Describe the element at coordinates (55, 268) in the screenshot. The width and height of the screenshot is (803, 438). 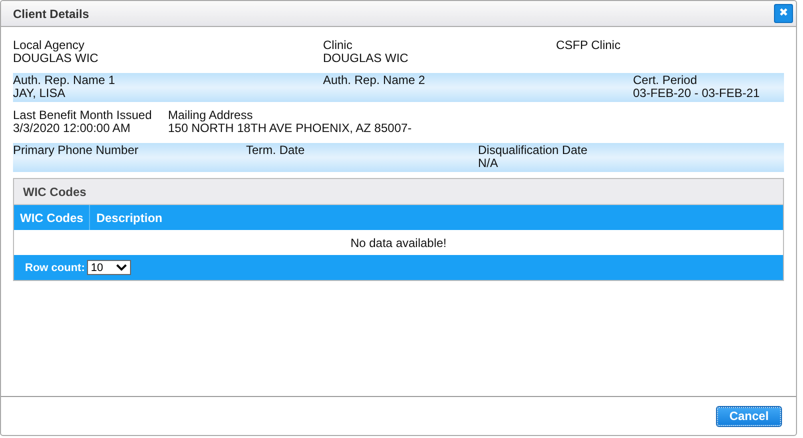
I see `row-count-label: Row count:` at that location.